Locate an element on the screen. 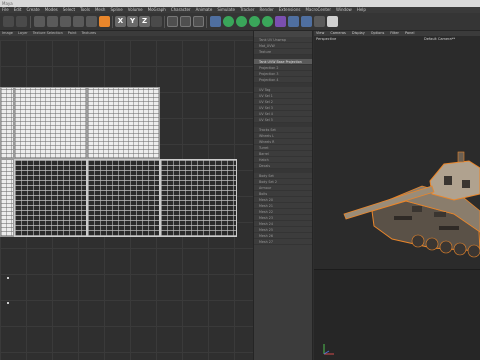 This screenshot has height=360, width=480. main-toolbar: X Y Z is located at coordinates (240, 22).